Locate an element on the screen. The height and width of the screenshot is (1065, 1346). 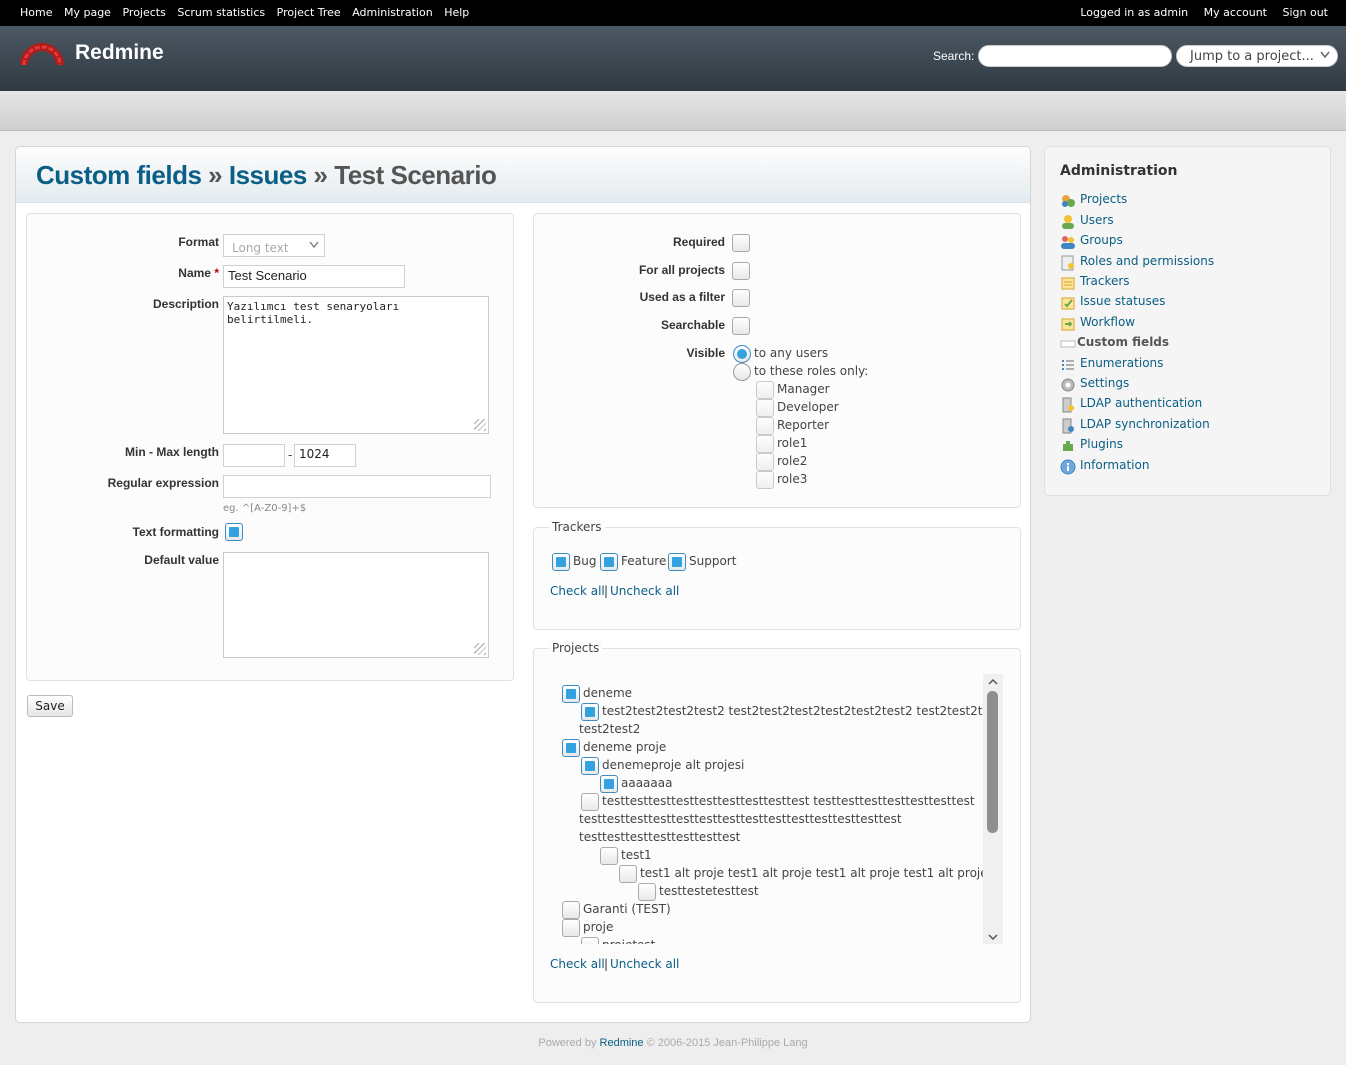
role-checkbox-role2 is located at coordinates (765, 462).